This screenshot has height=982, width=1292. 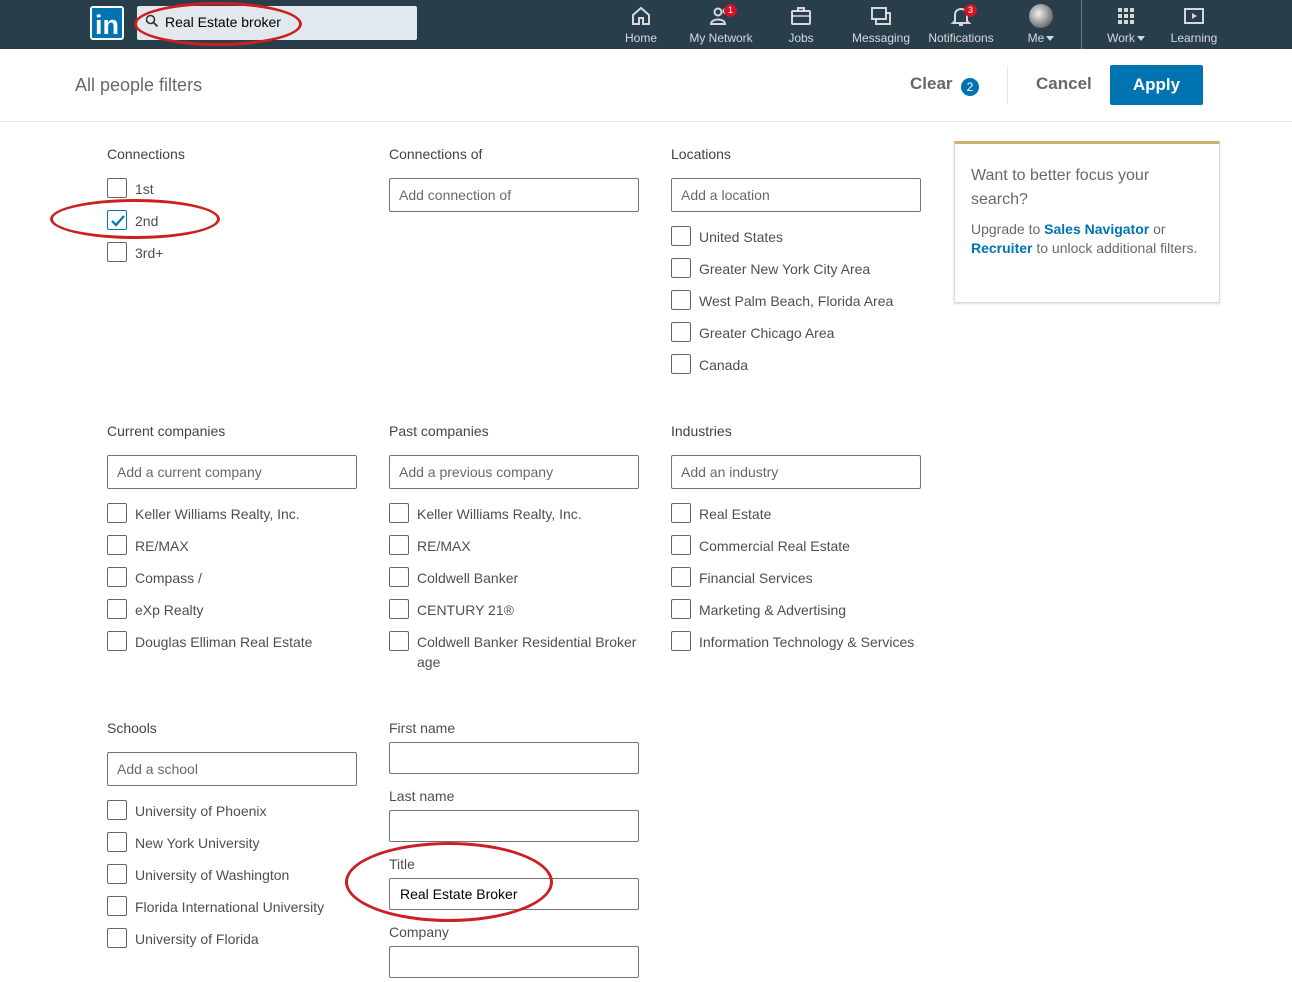 What do you see at coordinates (232, 769) in the screenshot?
I see `school-input: Add a school` at bounding box center [232, 769].